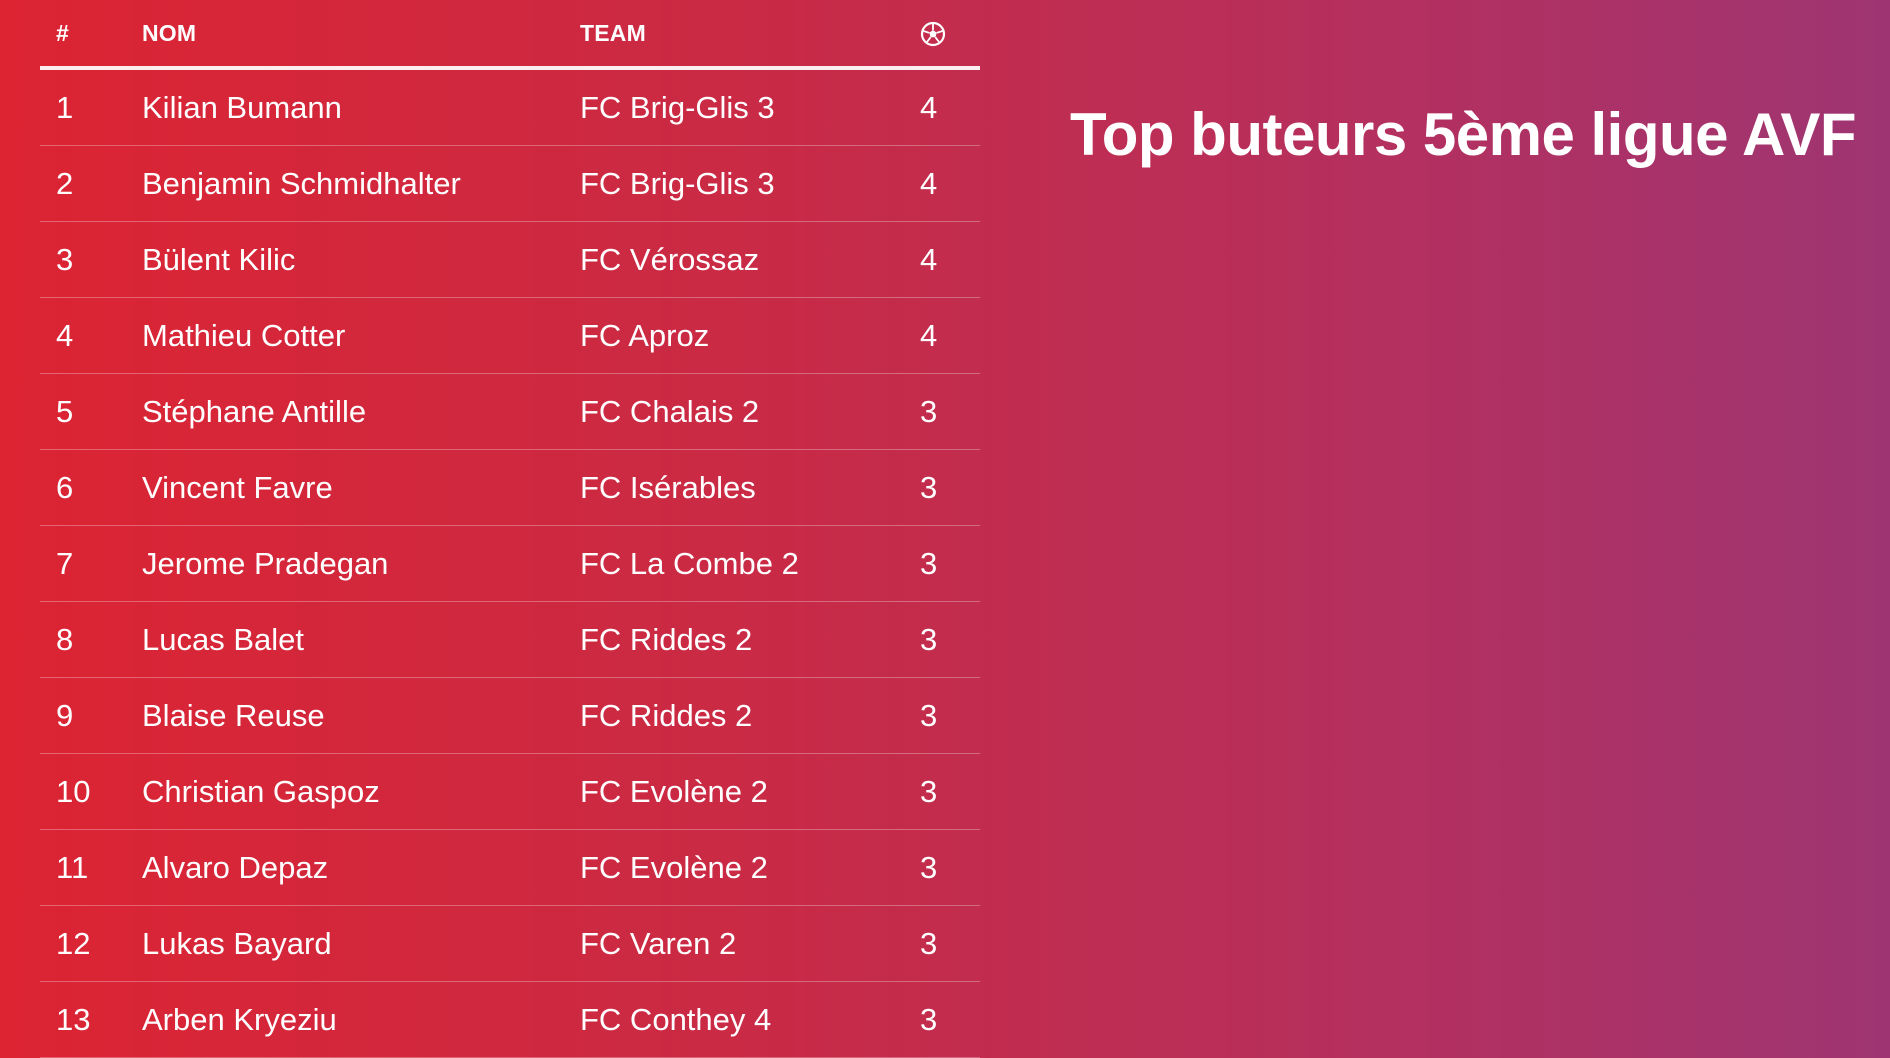 This screenshot has width=1890, height=1058. What do you see at coordinates (72, 867) in the screenshot?
I see `row-rank: 11` at bounding box center [72, 867].